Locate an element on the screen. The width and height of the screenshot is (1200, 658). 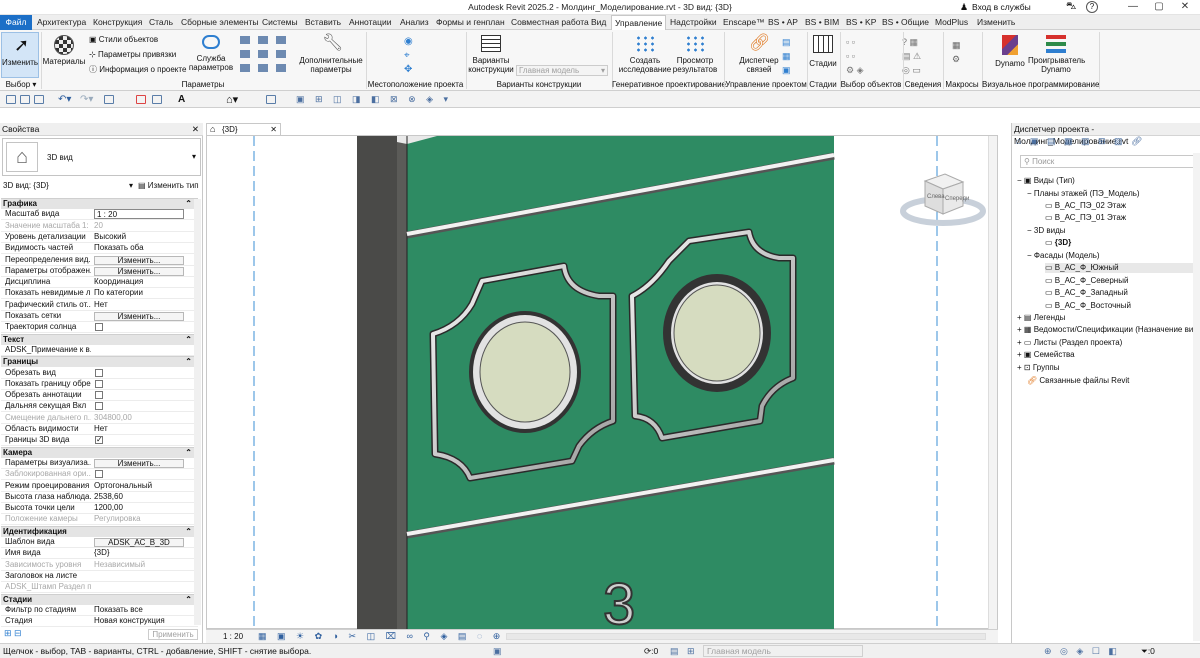
section-5: Стадии ⌃ is located at coordinates (99, 599).